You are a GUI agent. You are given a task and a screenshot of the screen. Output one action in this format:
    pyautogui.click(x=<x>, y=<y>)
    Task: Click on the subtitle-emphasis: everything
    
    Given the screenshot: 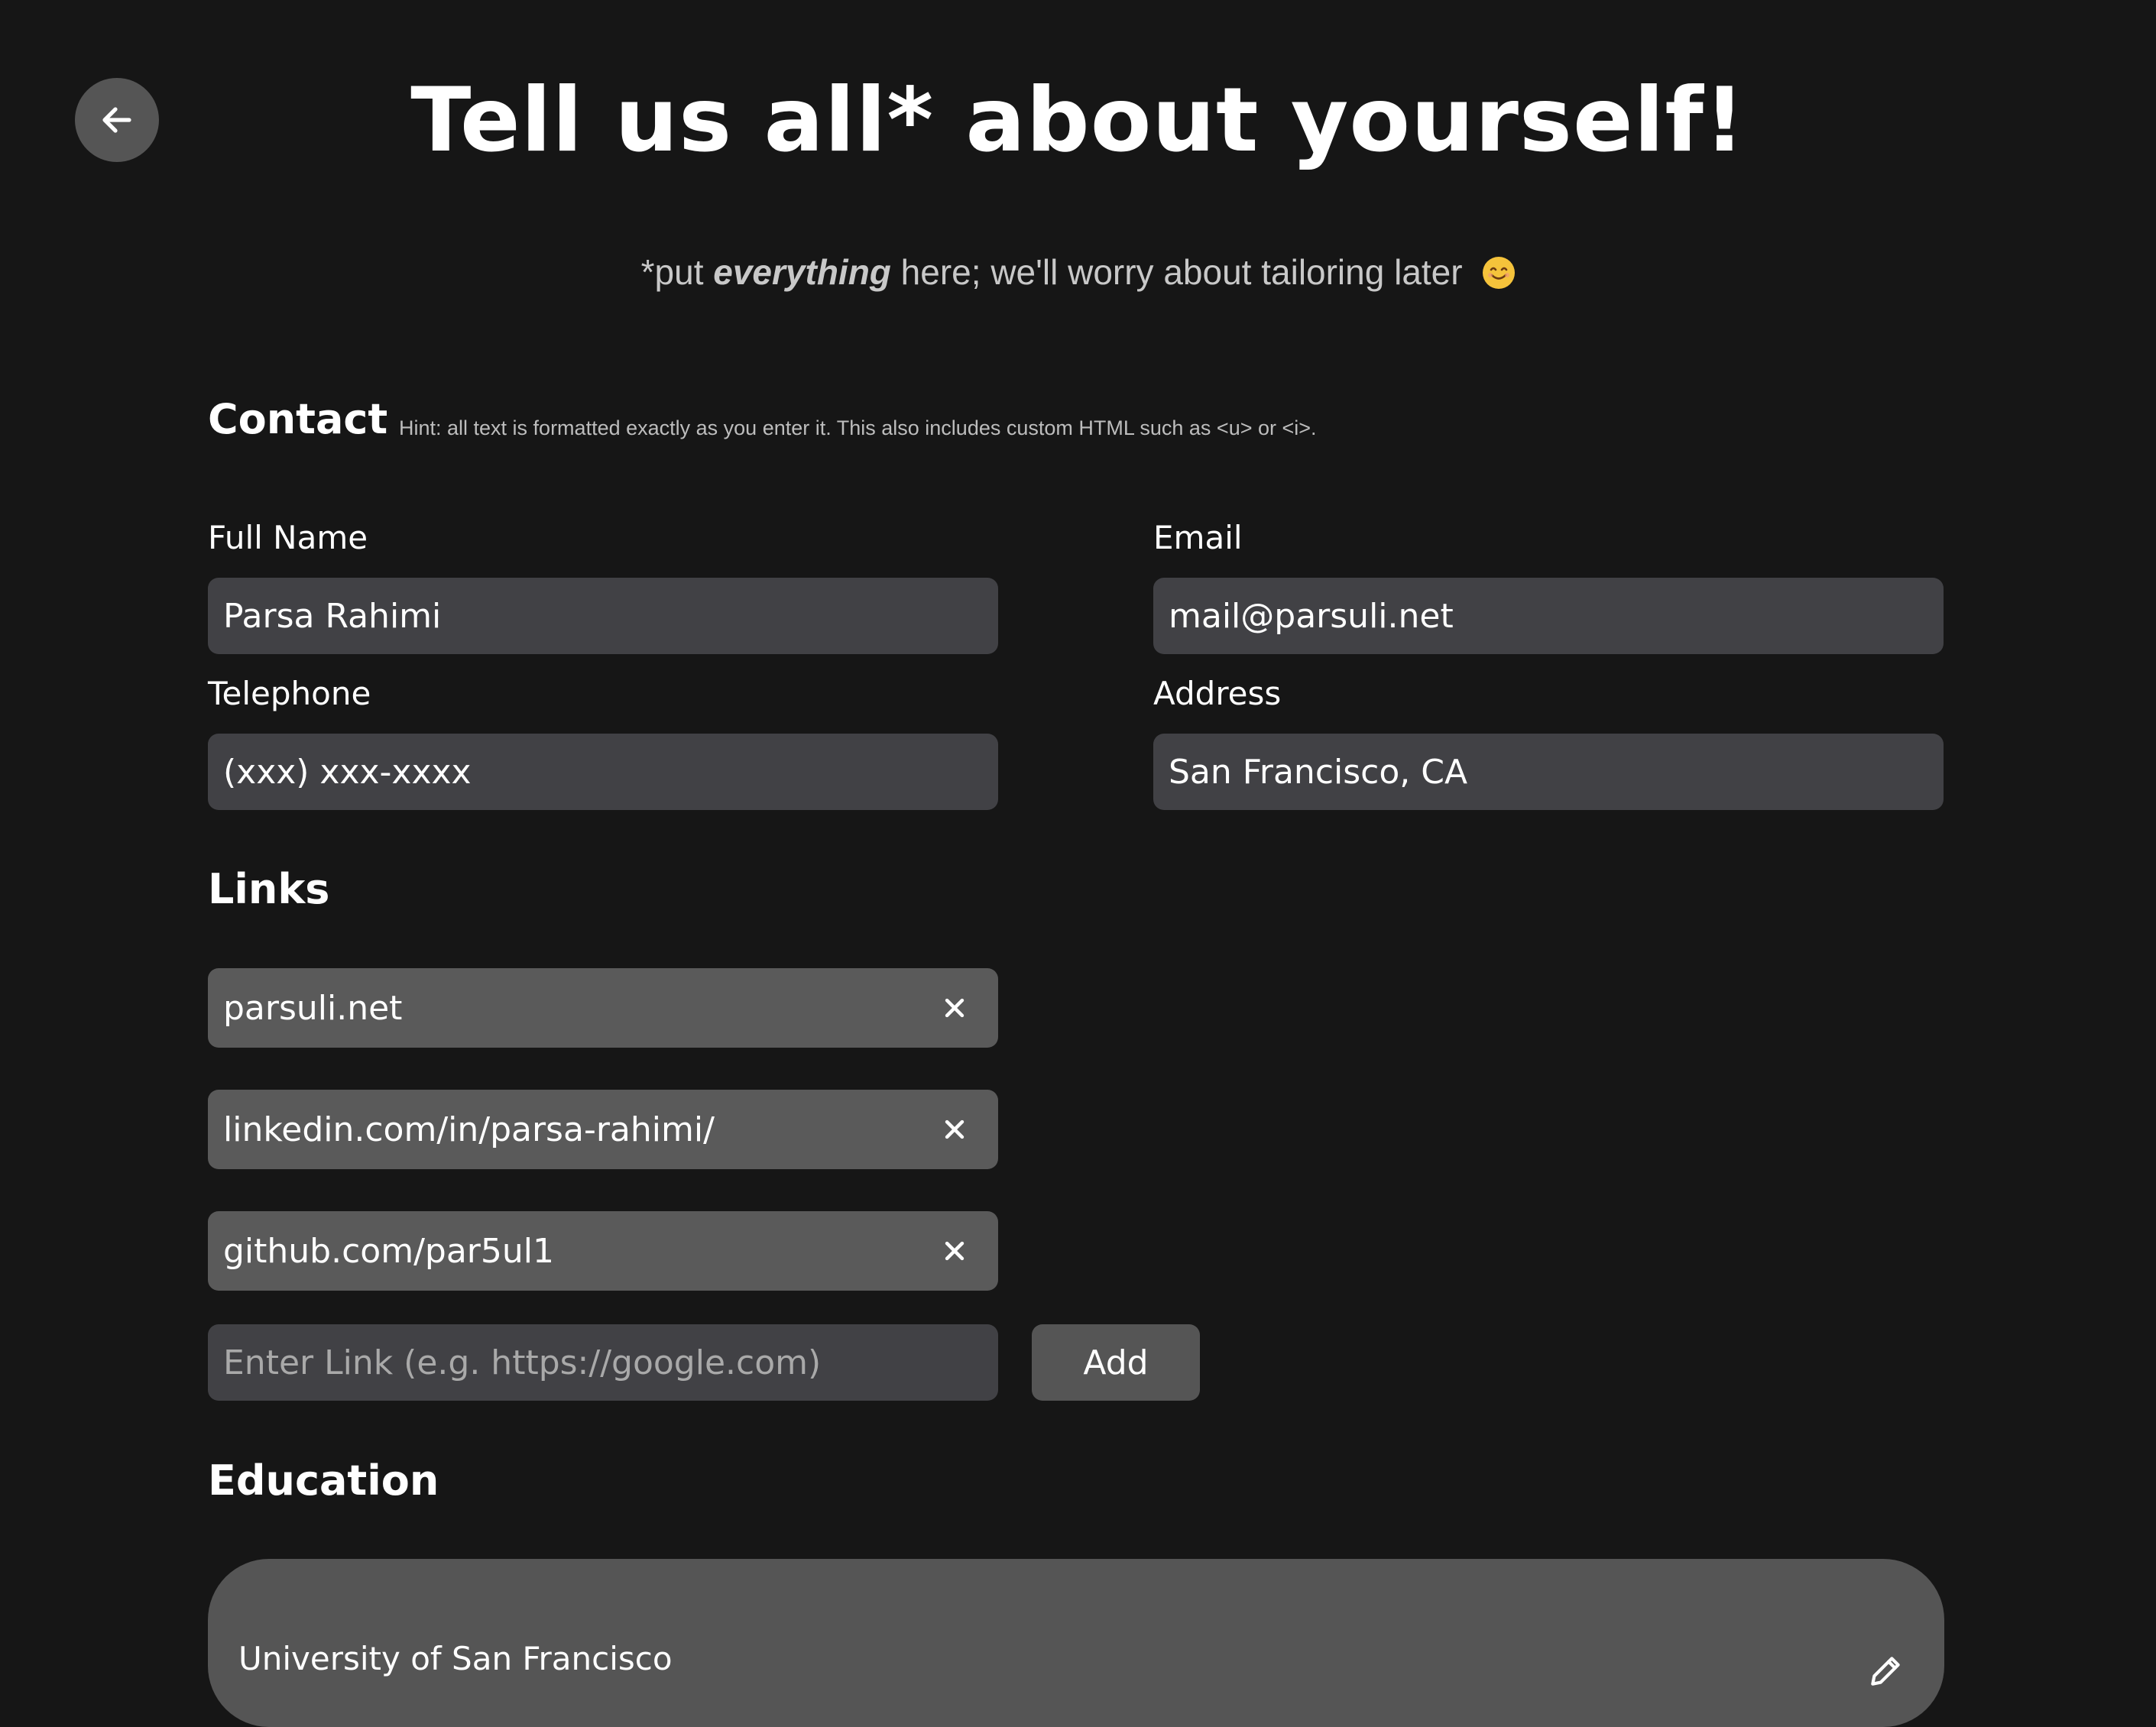 What is the action you would take?
    pyautogui.click(x=802, y=272)
    